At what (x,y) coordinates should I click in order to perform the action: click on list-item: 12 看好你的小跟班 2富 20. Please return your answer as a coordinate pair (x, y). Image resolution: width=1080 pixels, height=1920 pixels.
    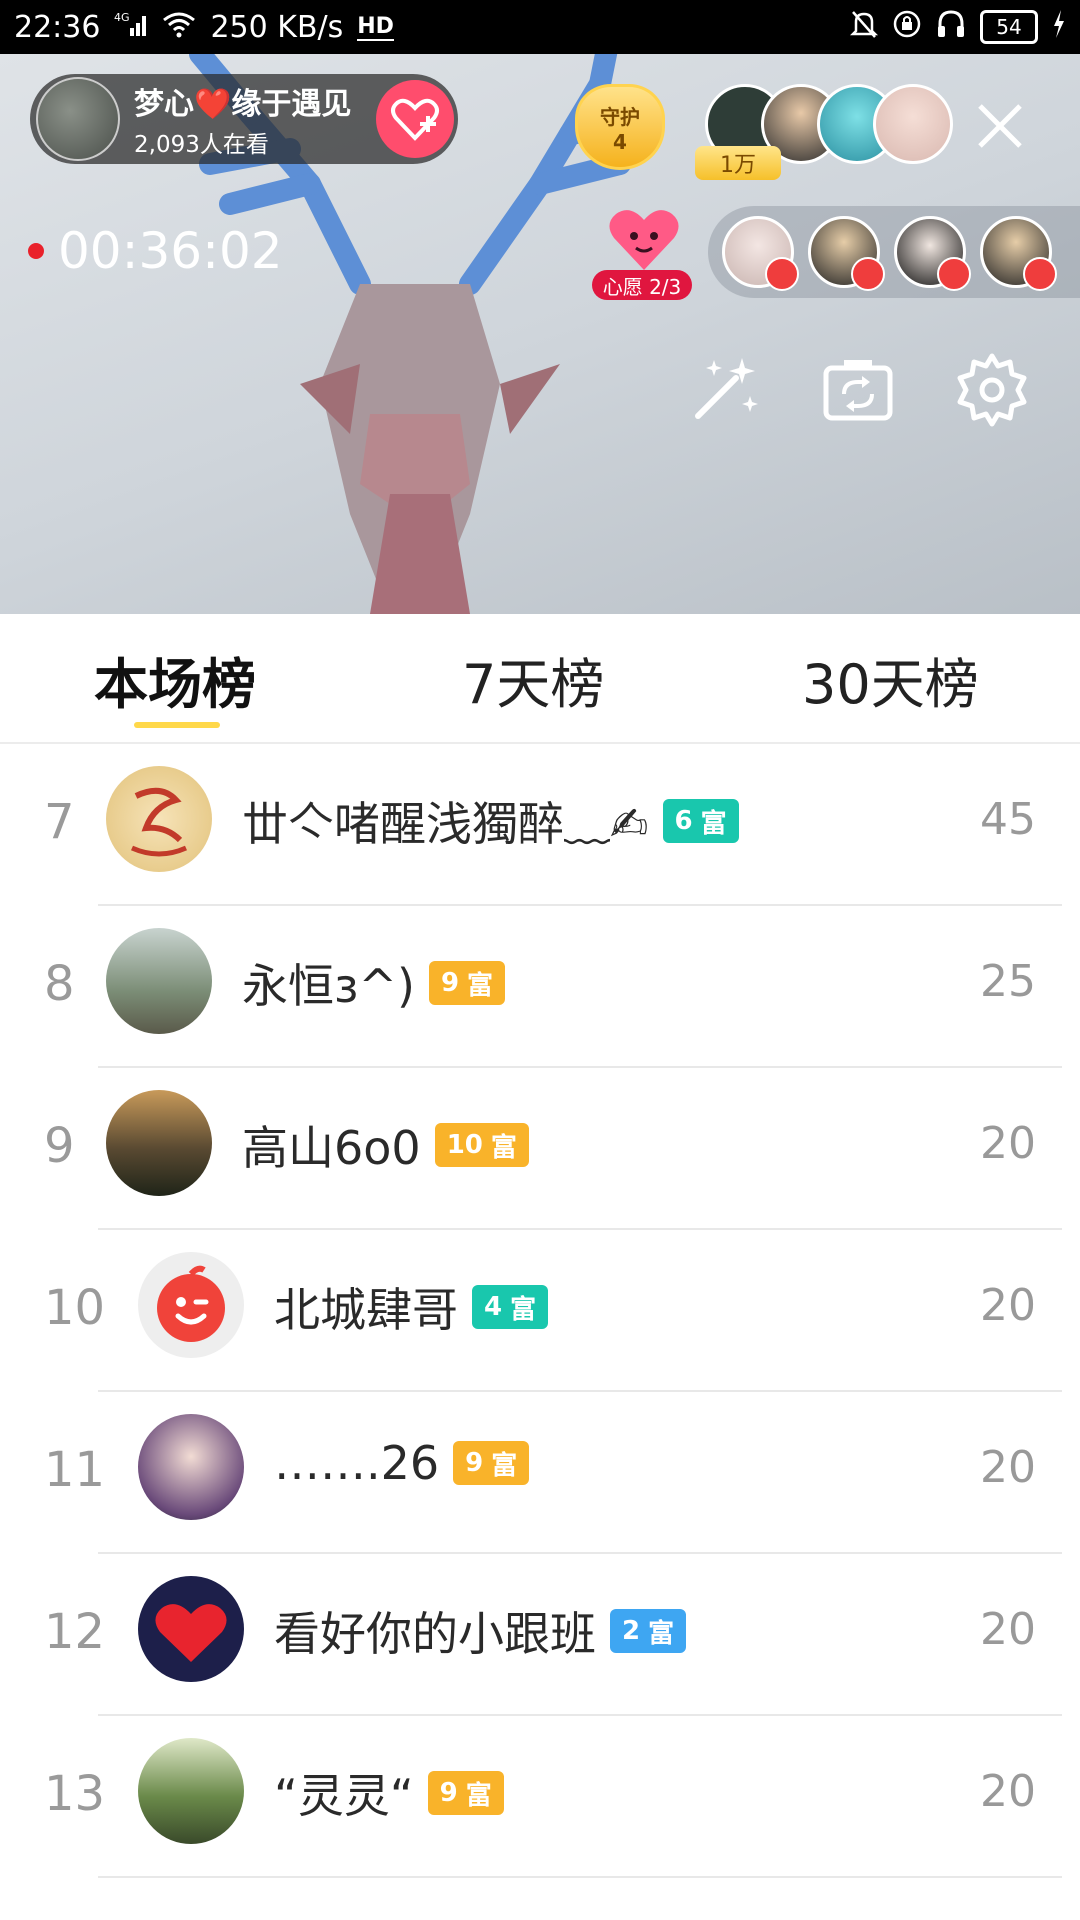
    Looking at the image, I should click on (540, 1635).